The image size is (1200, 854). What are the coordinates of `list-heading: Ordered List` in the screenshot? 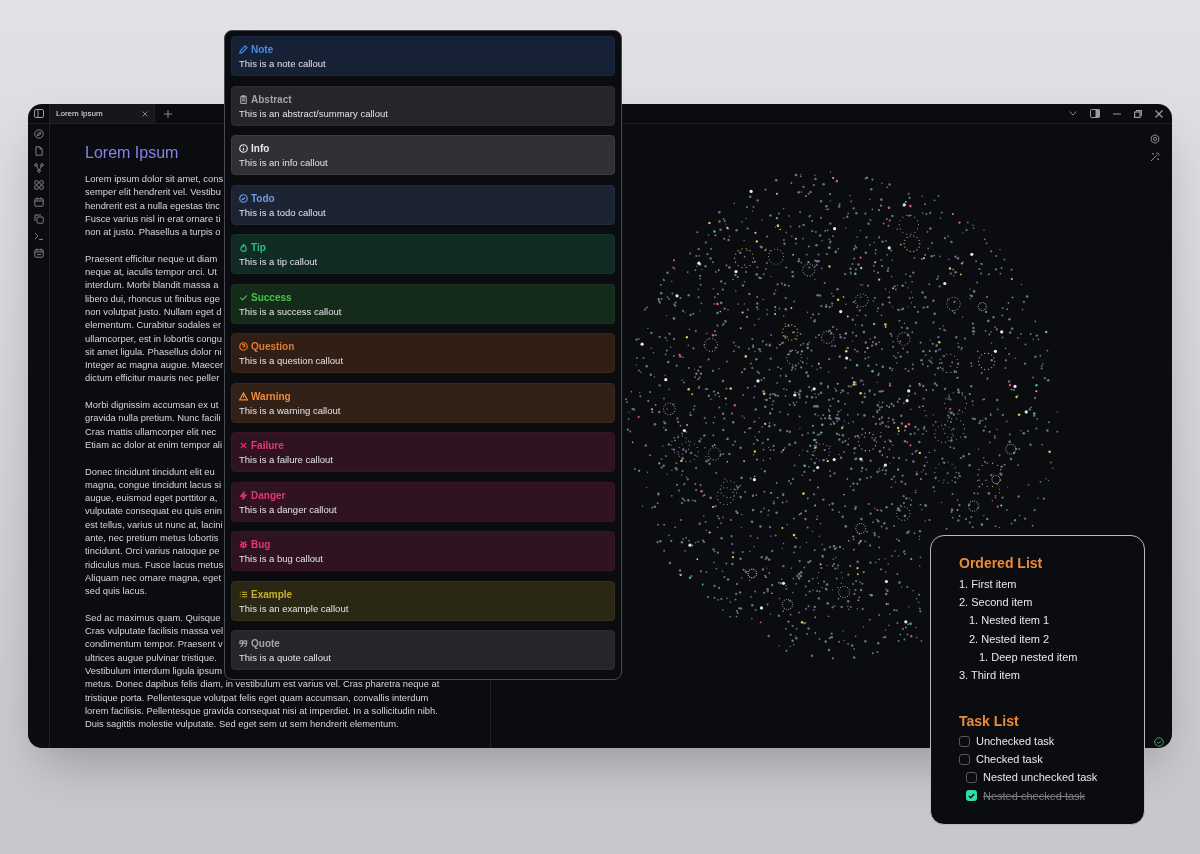 It's located at (1001, 563).